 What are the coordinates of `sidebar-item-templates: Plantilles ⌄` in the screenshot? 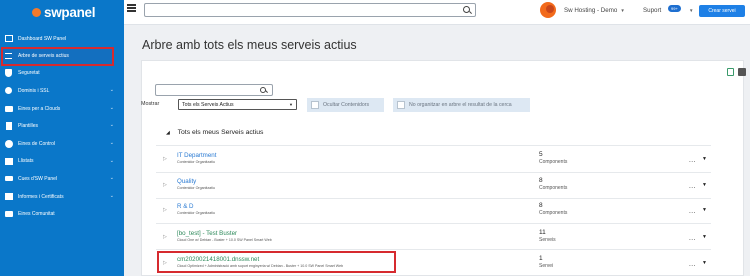 It's located at (62, 126).